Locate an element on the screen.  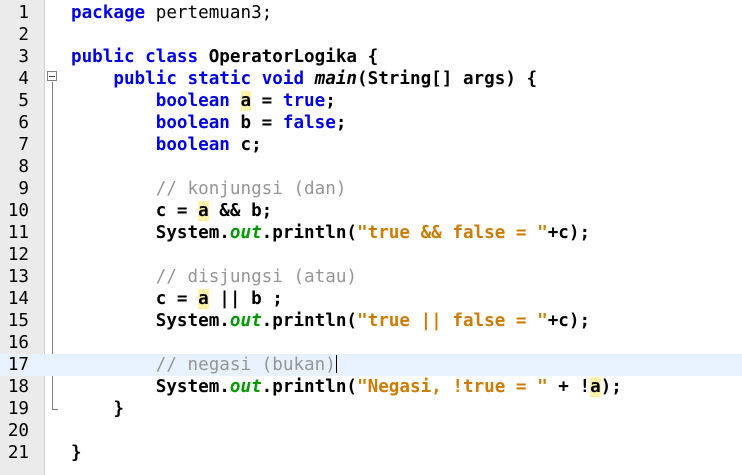
line-number: 3 is located at coordinates (23, 57).